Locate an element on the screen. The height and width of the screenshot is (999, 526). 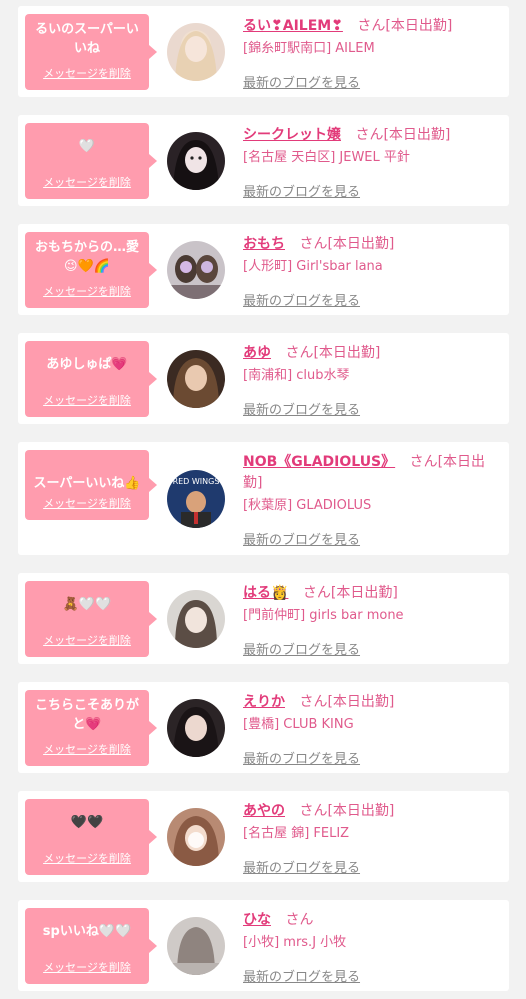
svg-text: RED WINGS is located at coordinates (196, 481).